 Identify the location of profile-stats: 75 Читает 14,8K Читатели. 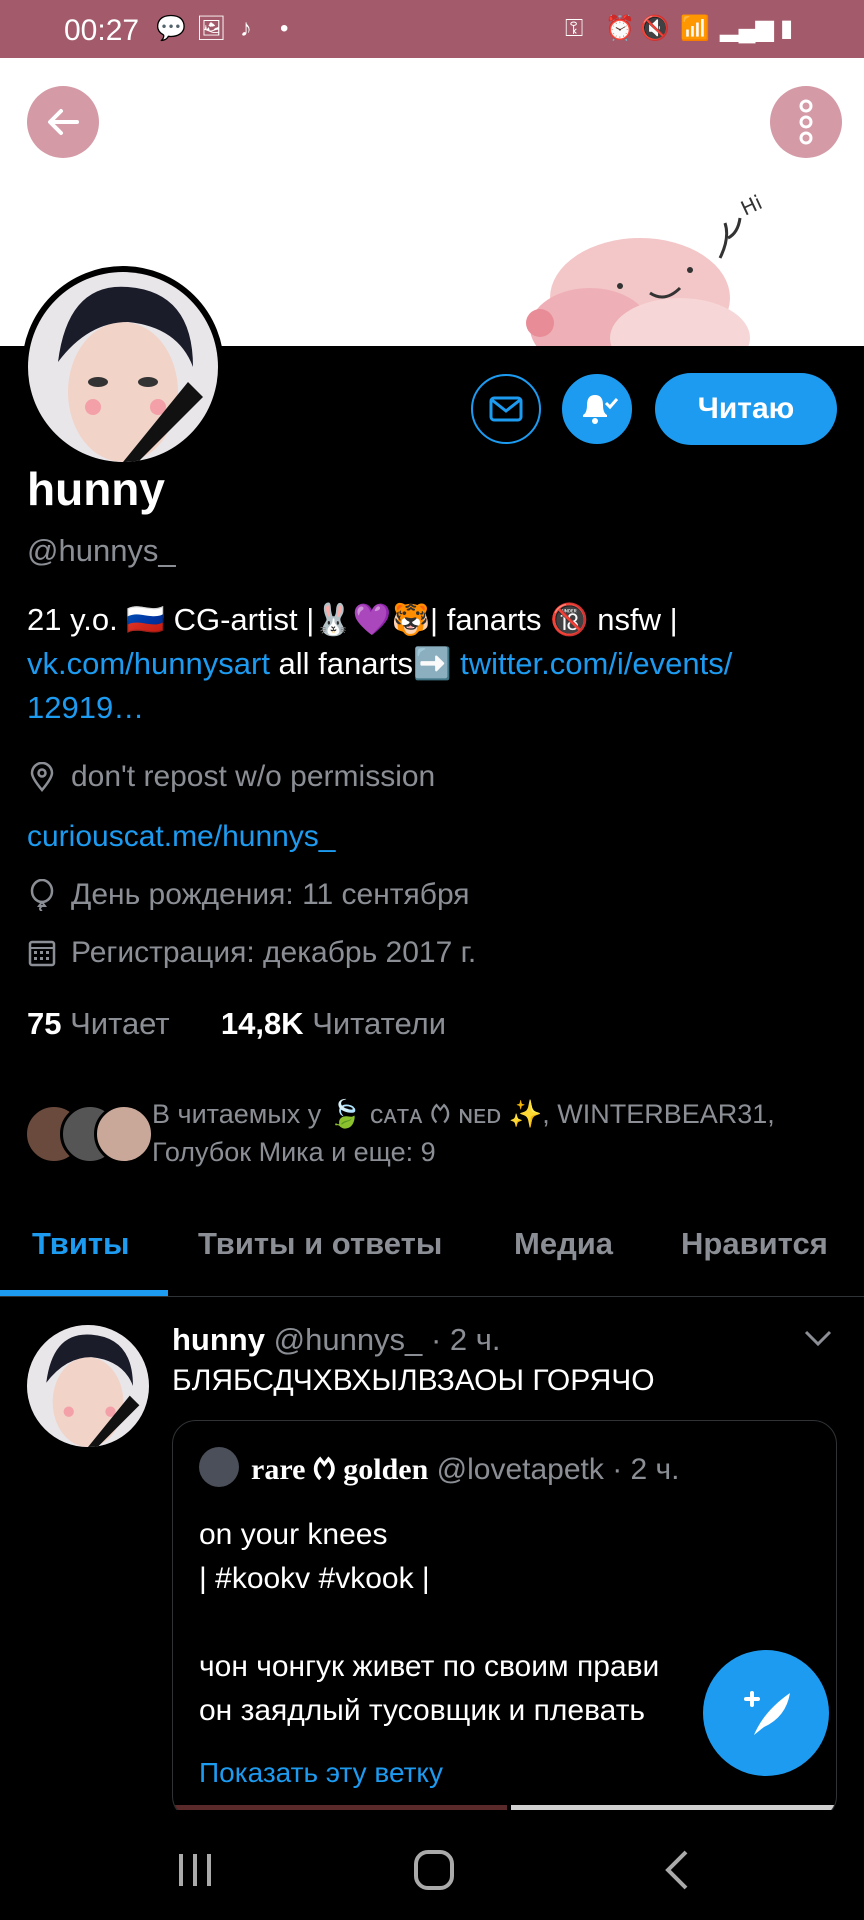
(236, 1024).